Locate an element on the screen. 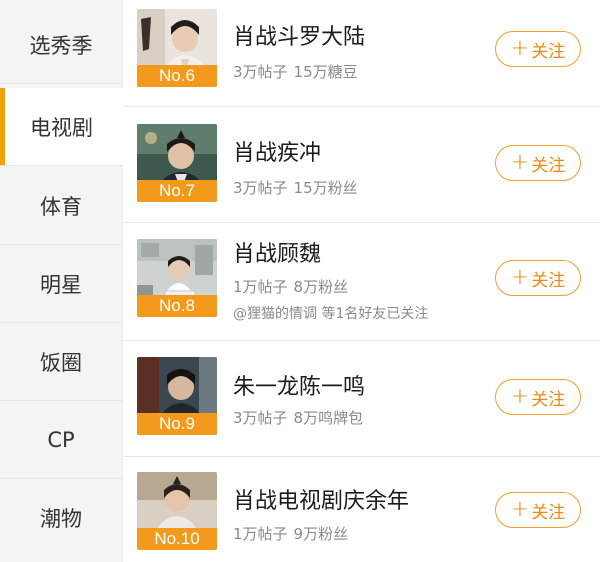 This screenshot has width=600, height=562. sidebar-item-label: 选秀季 is located at coordinates (61, 45).